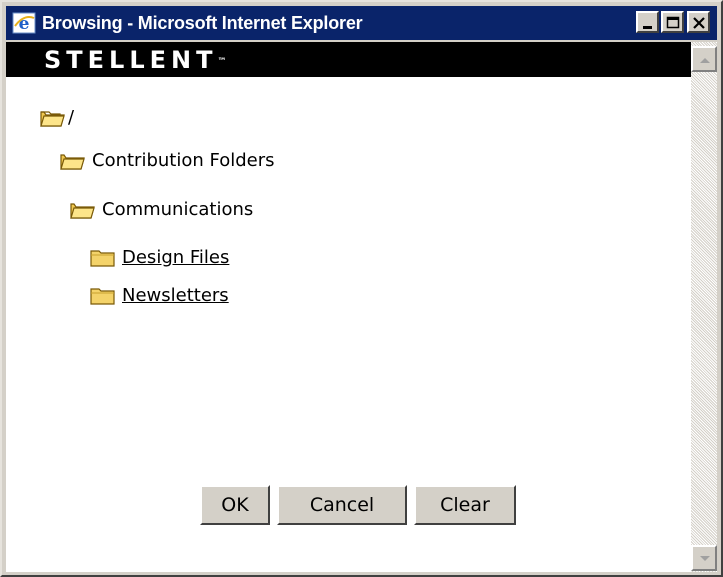 This screenshot has width=723, height=577. I want to click on arrow-up-icon, so click(705, 60).